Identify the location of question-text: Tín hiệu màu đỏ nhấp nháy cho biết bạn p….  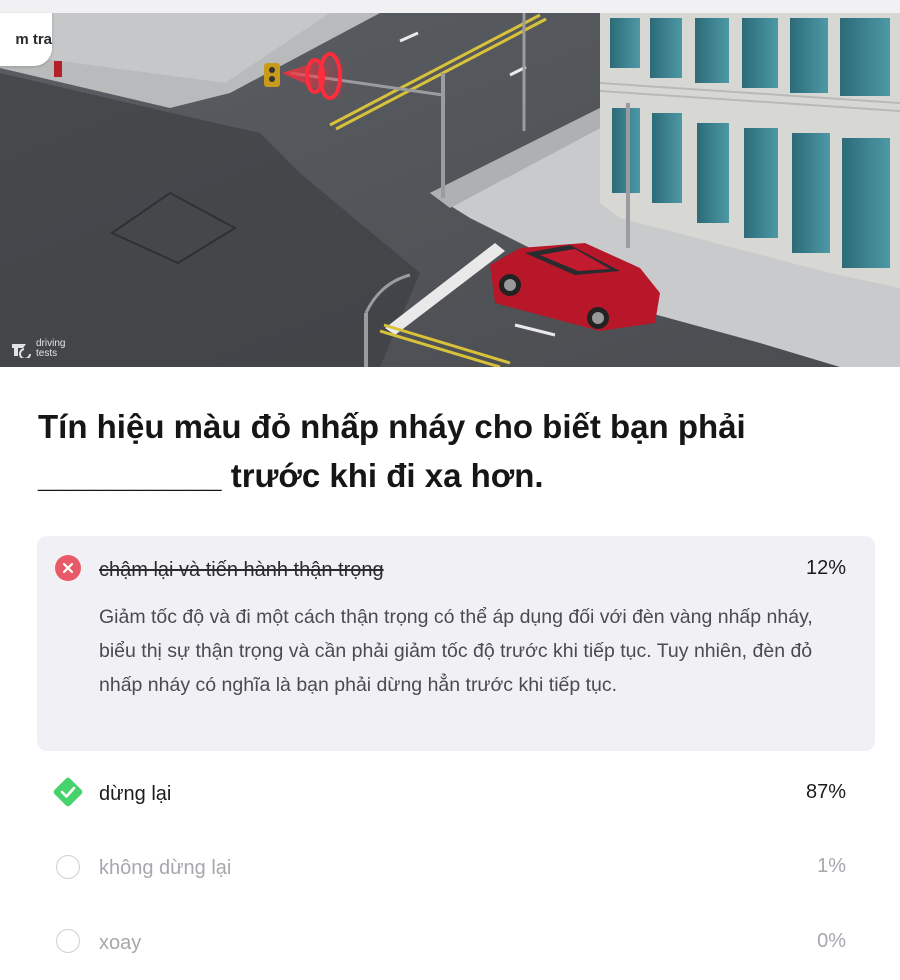
(392, 451).